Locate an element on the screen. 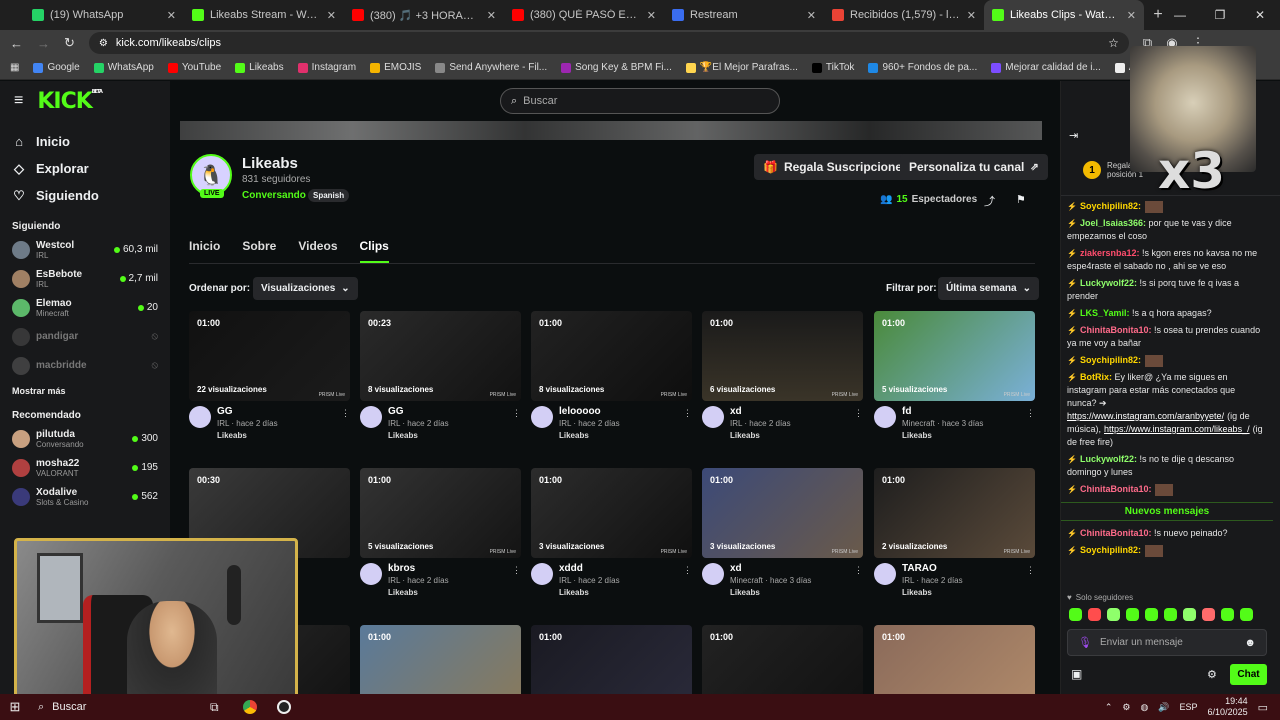 This screenshot has width=1280, height=720. chat-username: BotRix: is located at coordinates (1096, 377).